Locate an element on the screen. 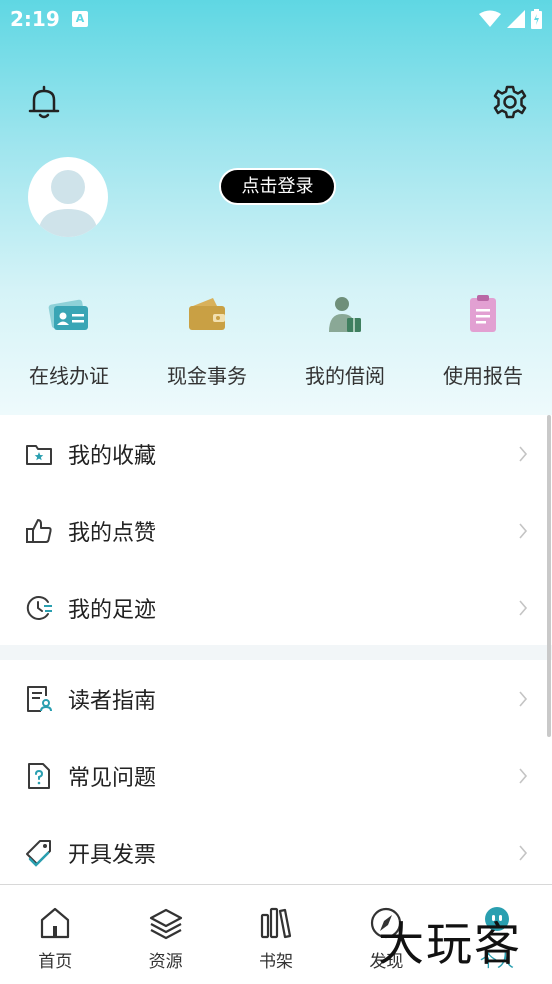 This screenshot has height=984, width=552. login-button: 点击登录 is located at coordinates (277, 186).